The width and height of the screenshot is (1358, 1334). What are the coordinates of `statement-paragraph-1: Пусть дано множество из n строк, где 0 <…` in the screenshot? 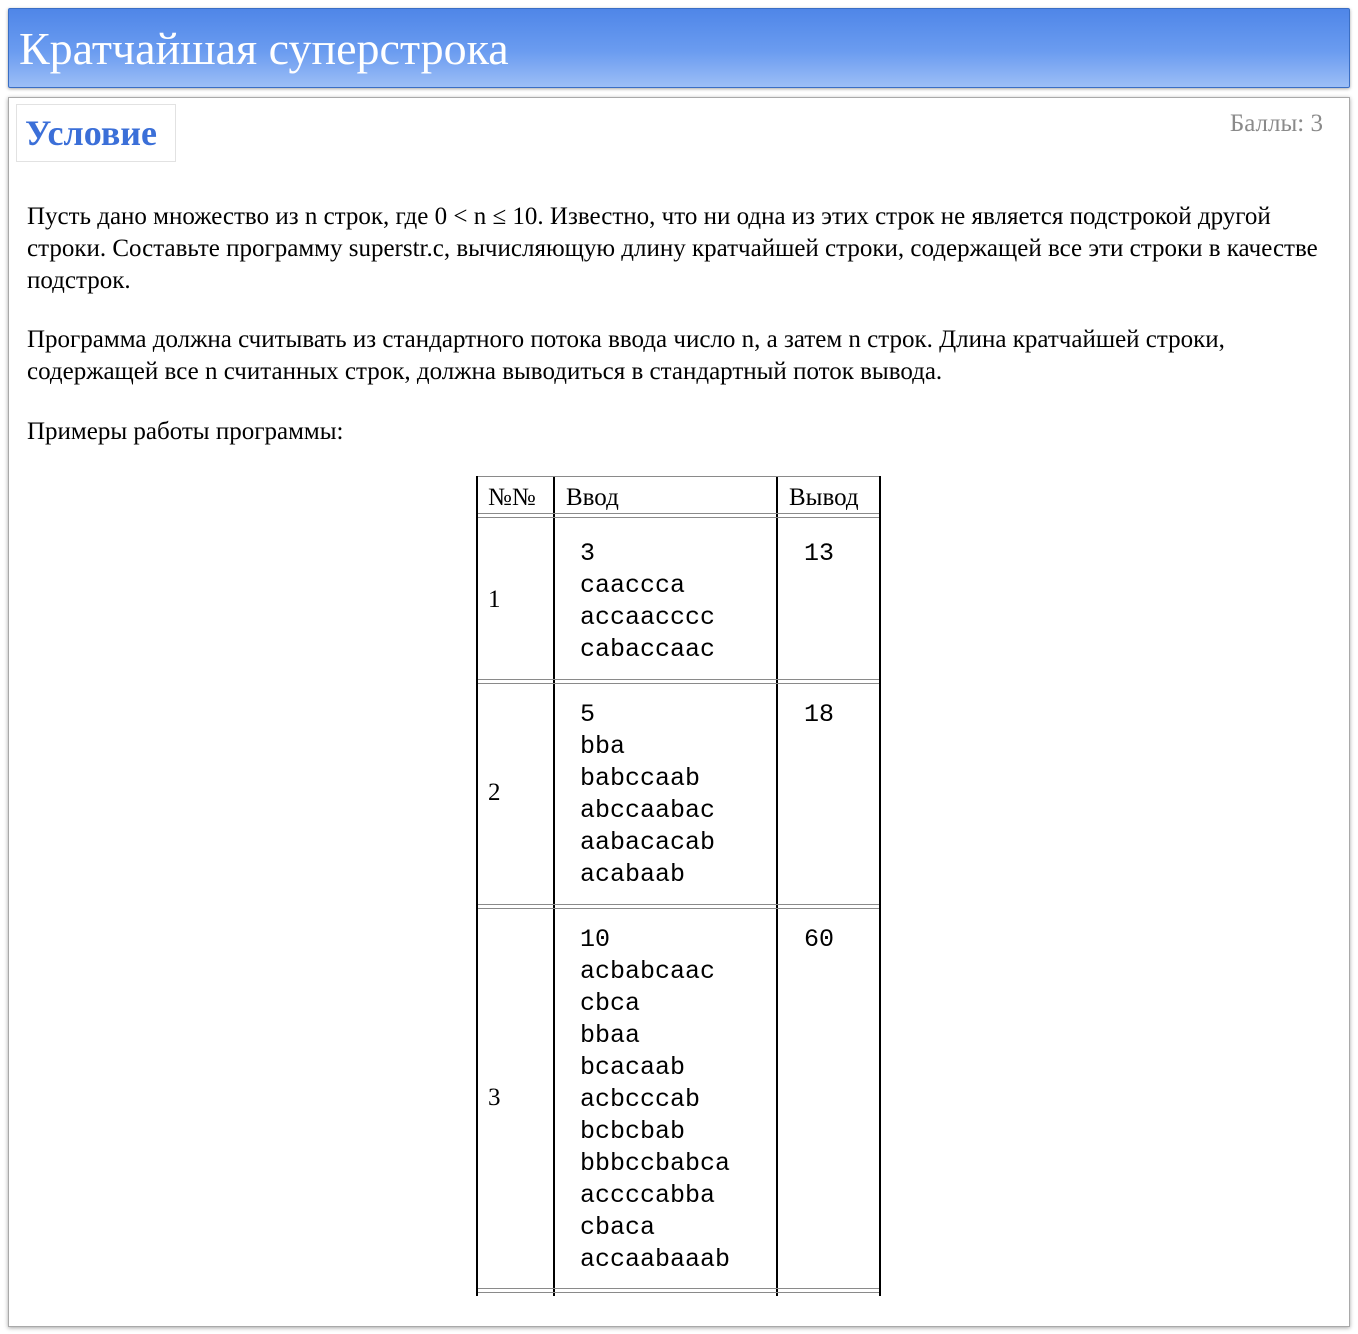 It's located at (672, 248).